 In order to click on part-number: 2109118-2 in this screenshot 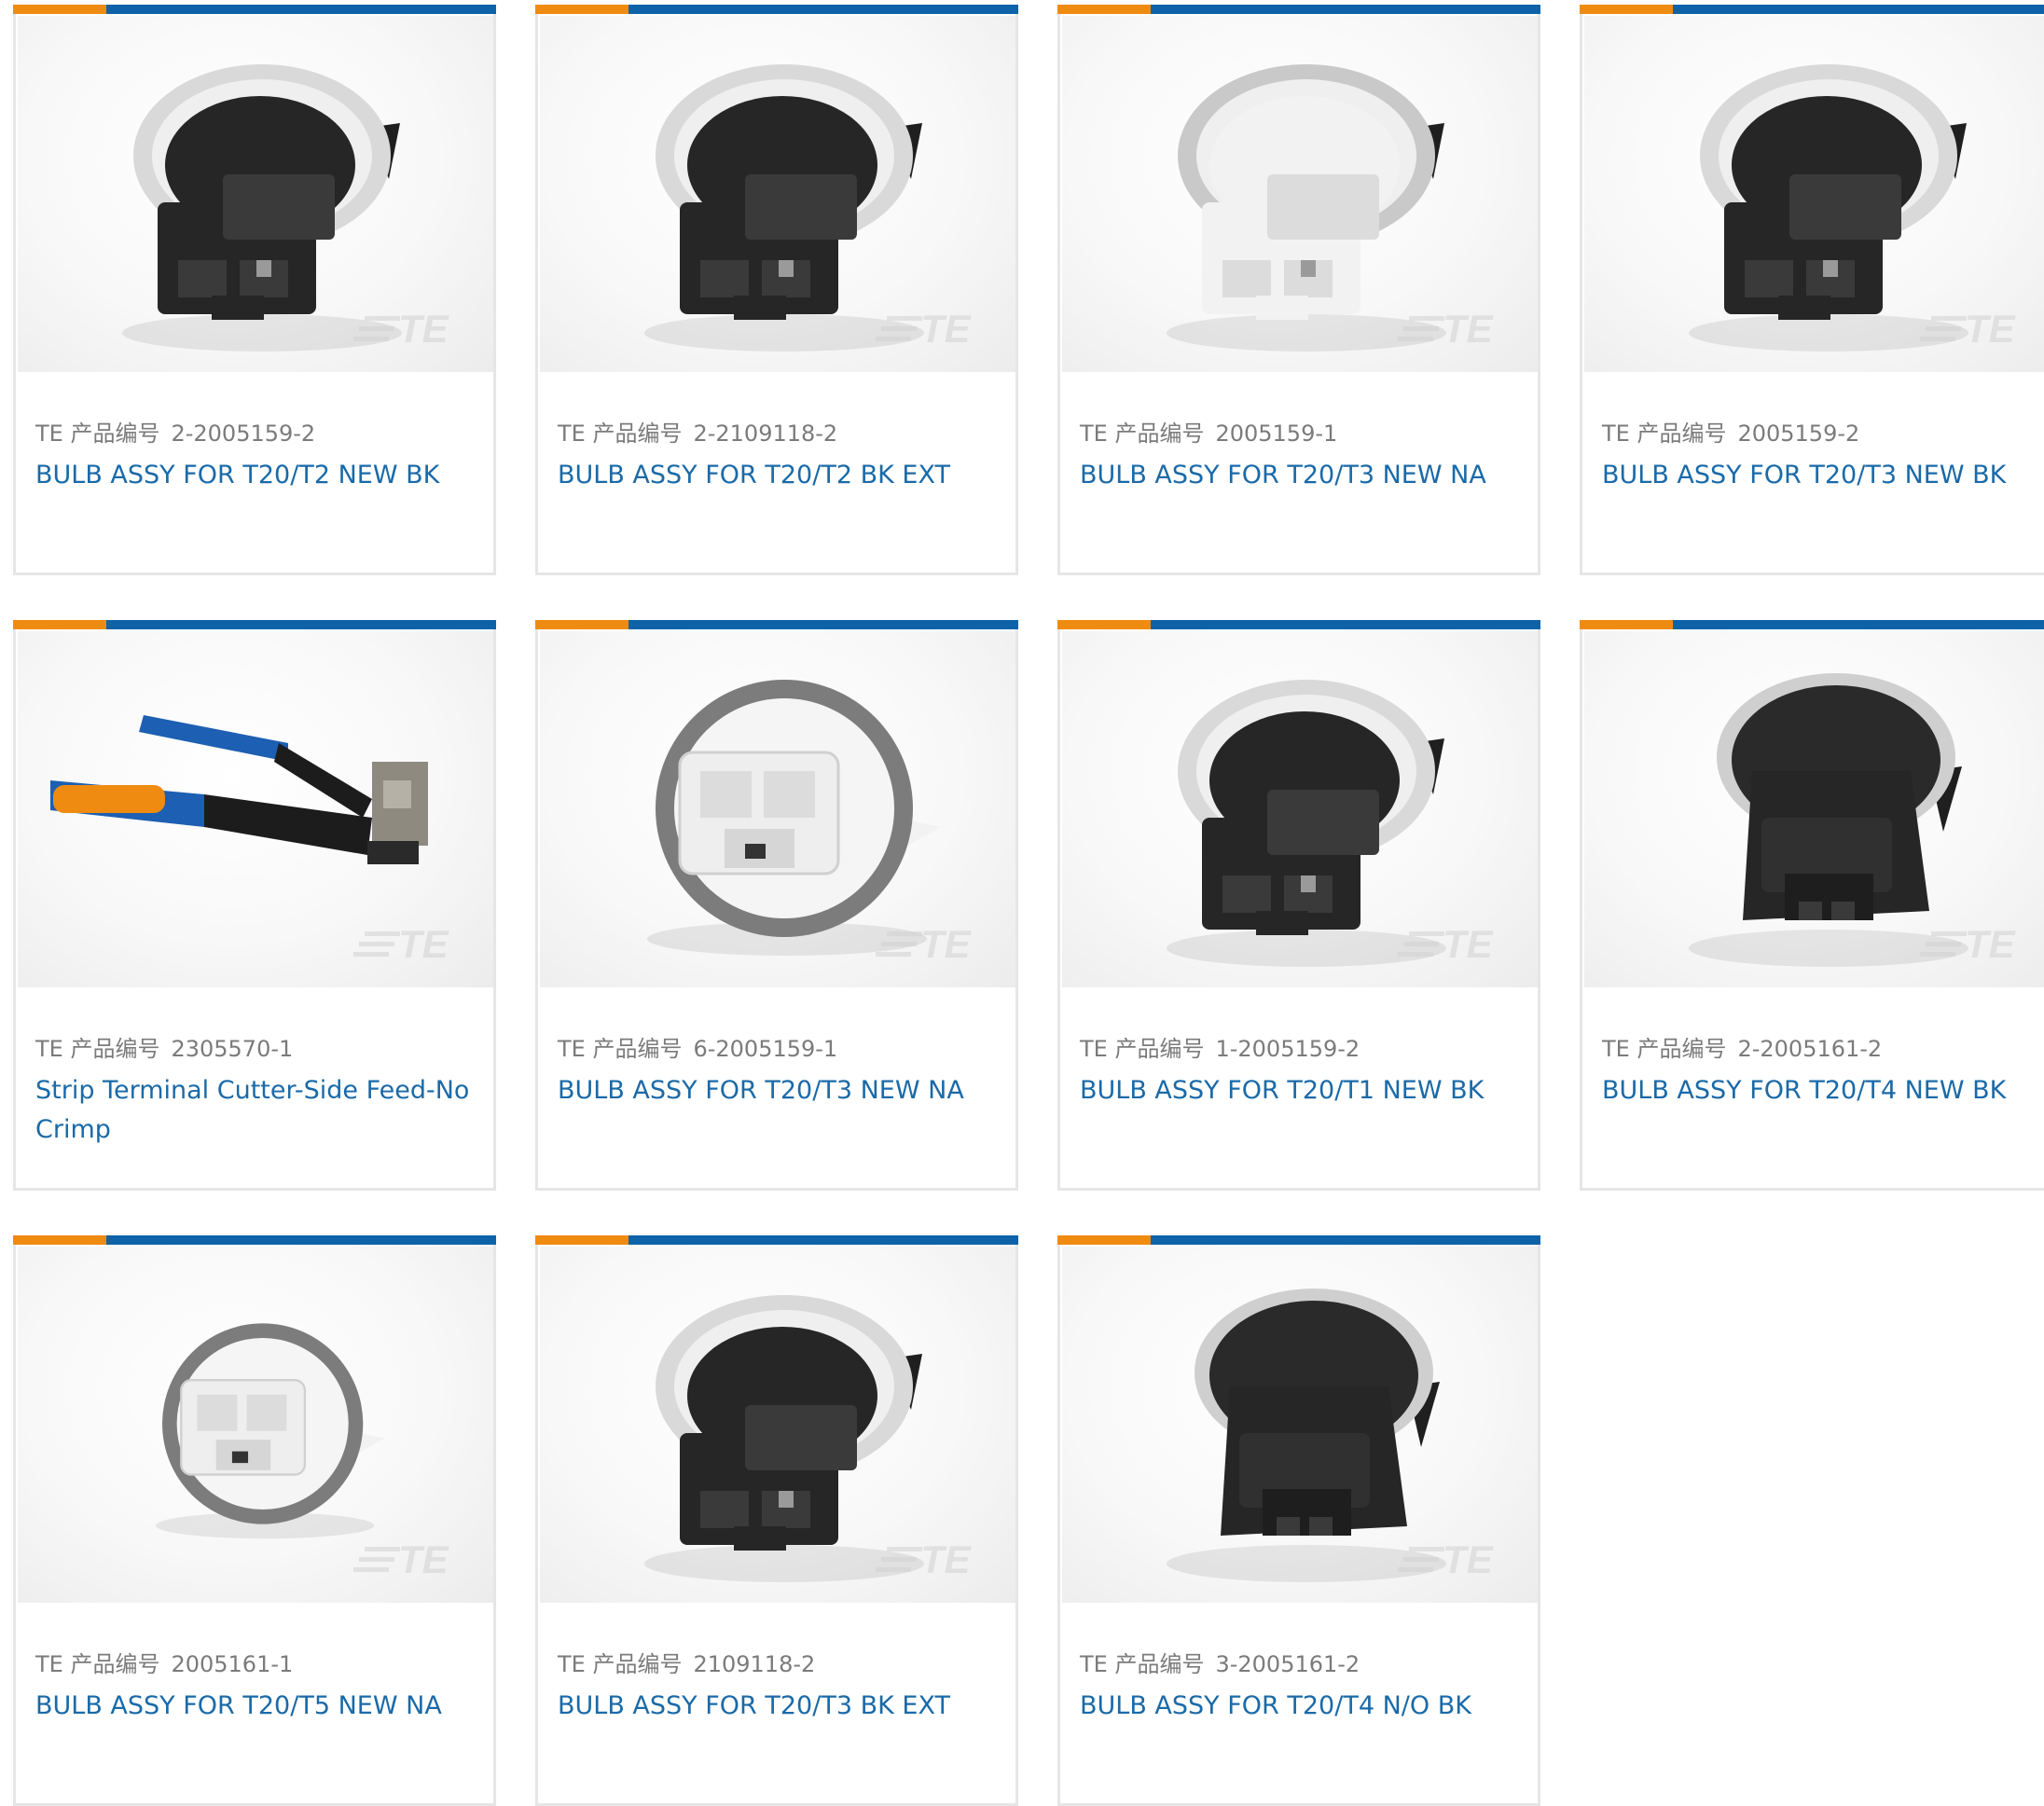, I will do `click(754, 1664)`.